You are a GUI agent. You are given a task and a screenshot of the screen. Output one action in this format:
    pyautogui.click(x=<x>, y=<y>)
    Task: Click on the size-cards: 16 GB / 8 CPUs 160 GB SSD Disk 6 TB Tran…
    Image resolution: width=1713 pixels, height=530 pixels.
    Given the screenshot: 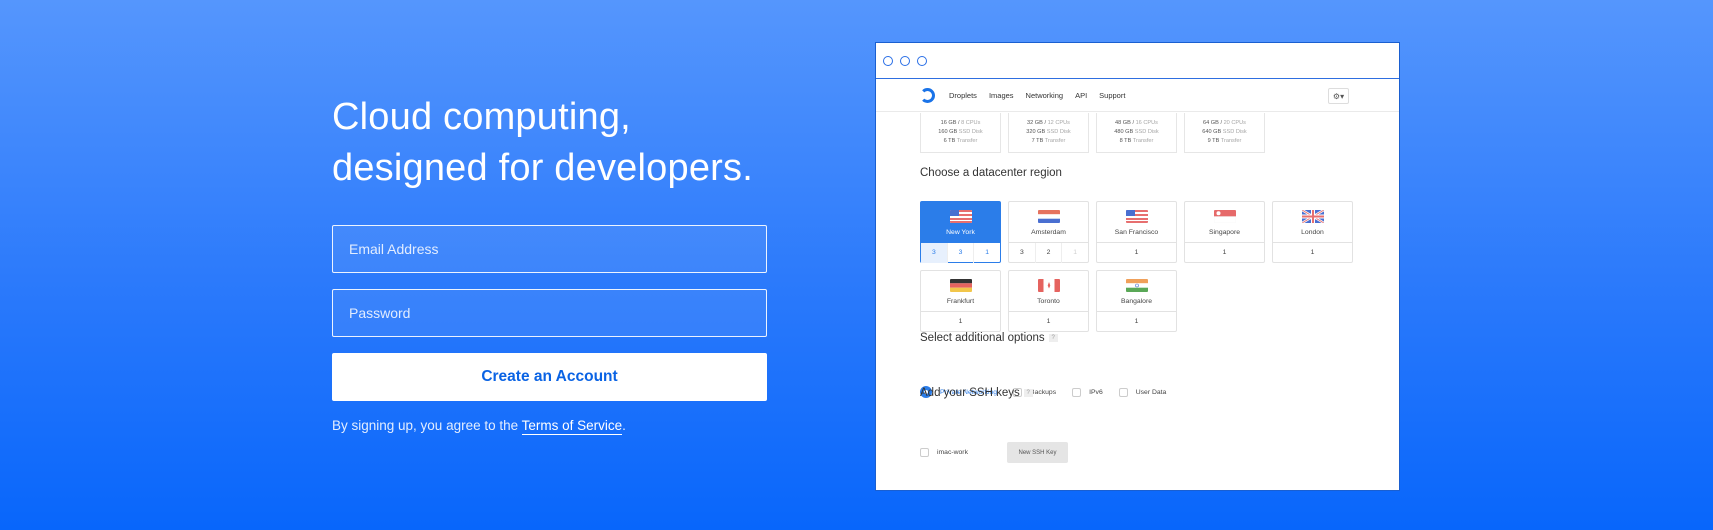 What is the action you would take?
    pyautogui.click(x=1092, y=133)
    